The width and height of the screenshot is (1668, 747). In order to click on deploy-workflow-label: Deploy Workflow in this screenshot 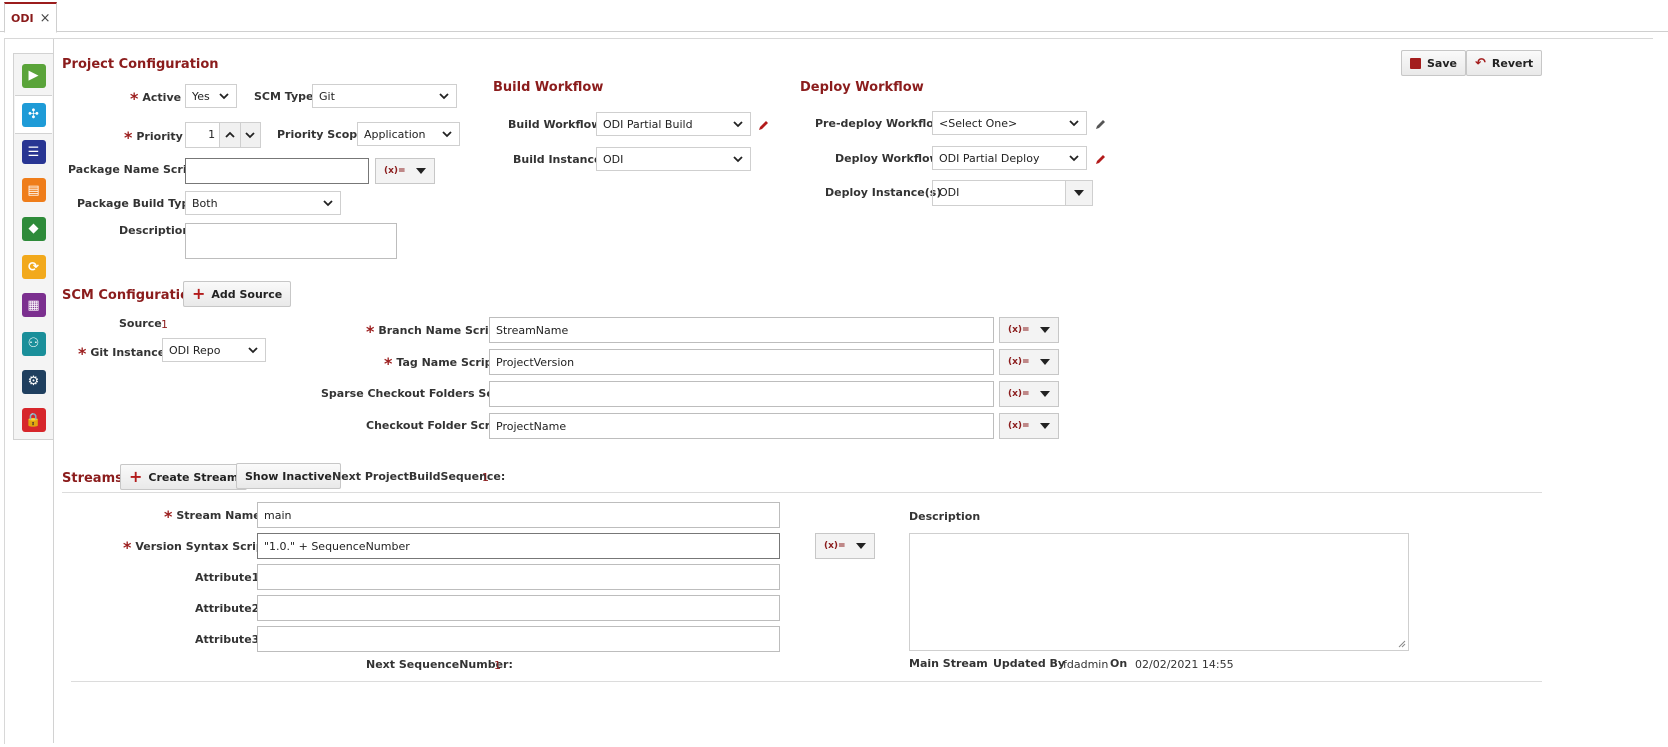, I will do `click(887, 158)`.